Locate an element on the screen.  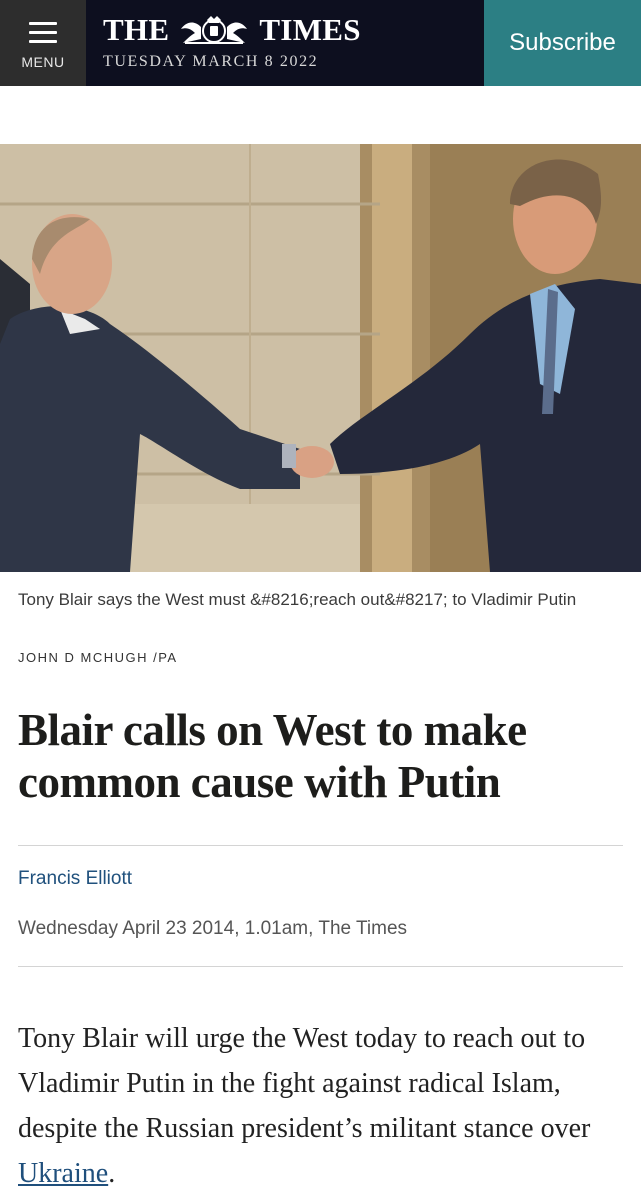
masthead-date: TUESDAY MARCH 8 2022 is located at coordinates (211, 61).